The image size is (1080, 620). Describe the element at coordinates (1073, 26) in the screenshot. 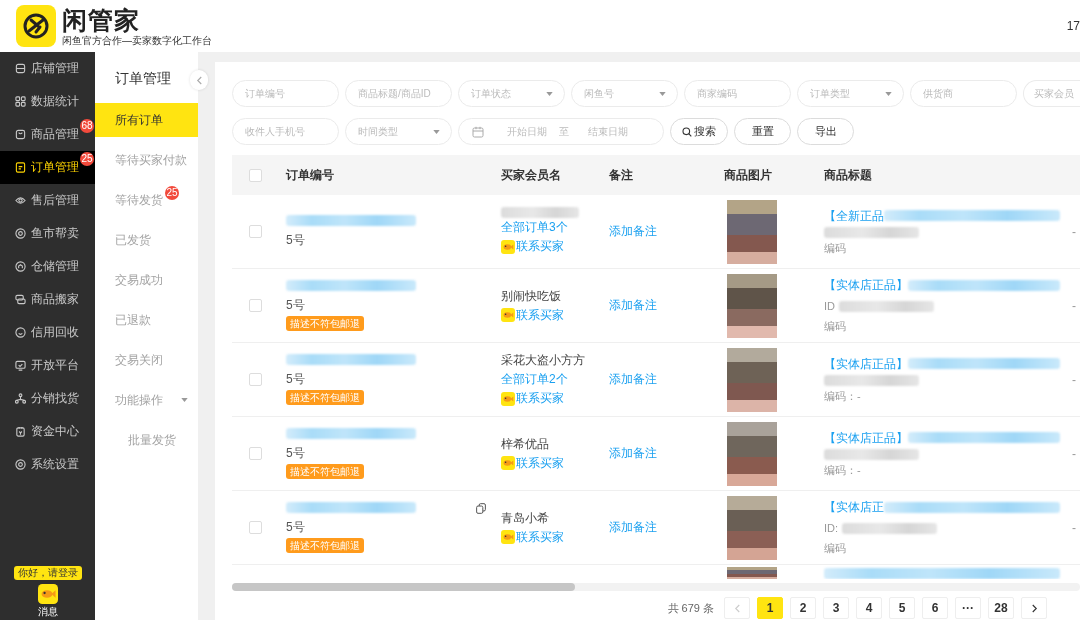

I see `account-label: 17` at that location.